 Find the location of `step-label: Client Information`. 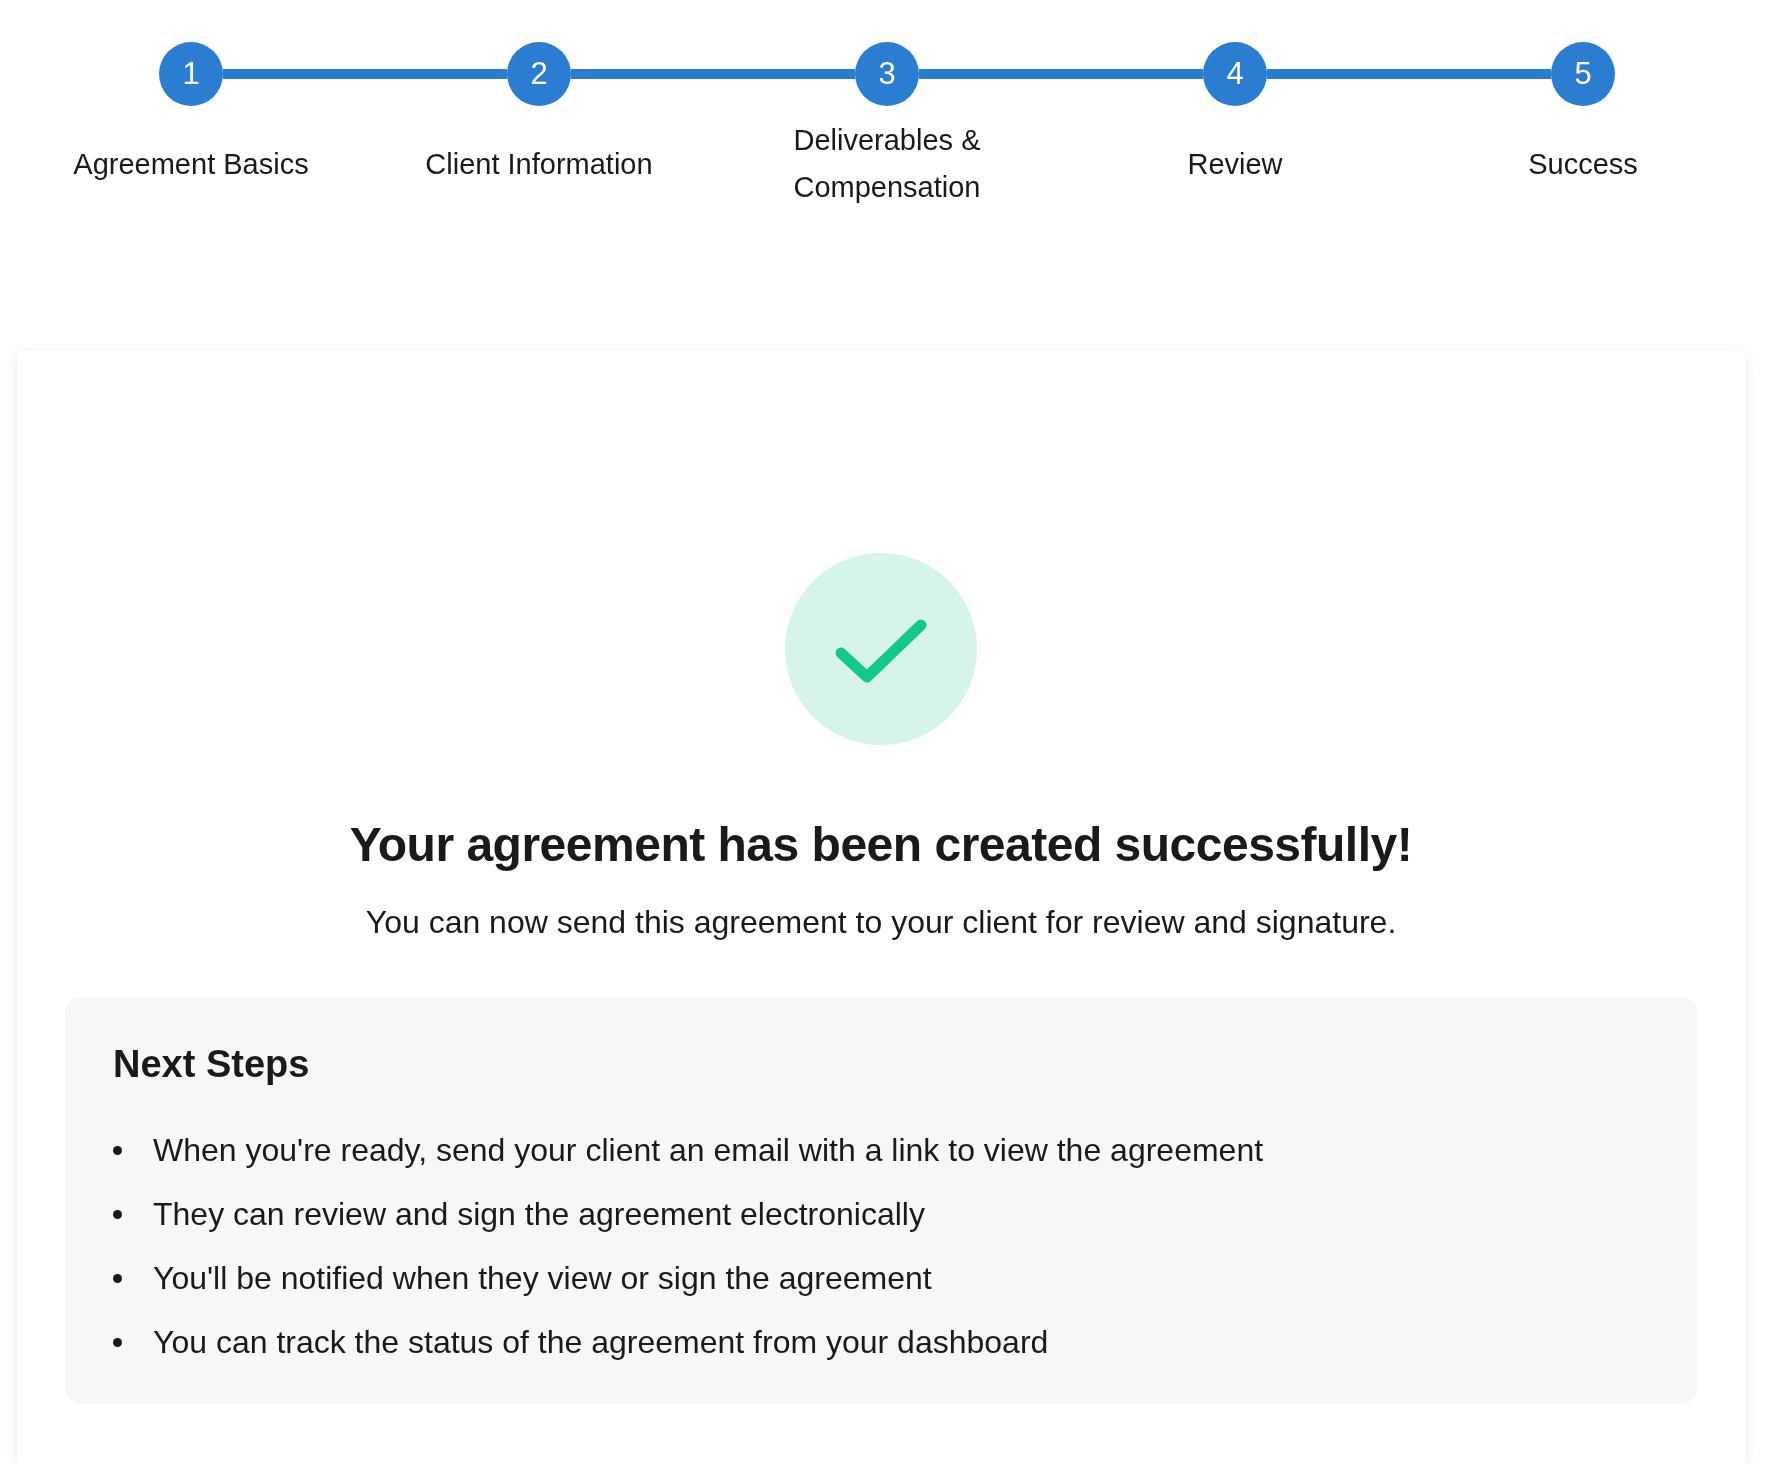

step-label: Client Information is located at coordinates (539, 164).